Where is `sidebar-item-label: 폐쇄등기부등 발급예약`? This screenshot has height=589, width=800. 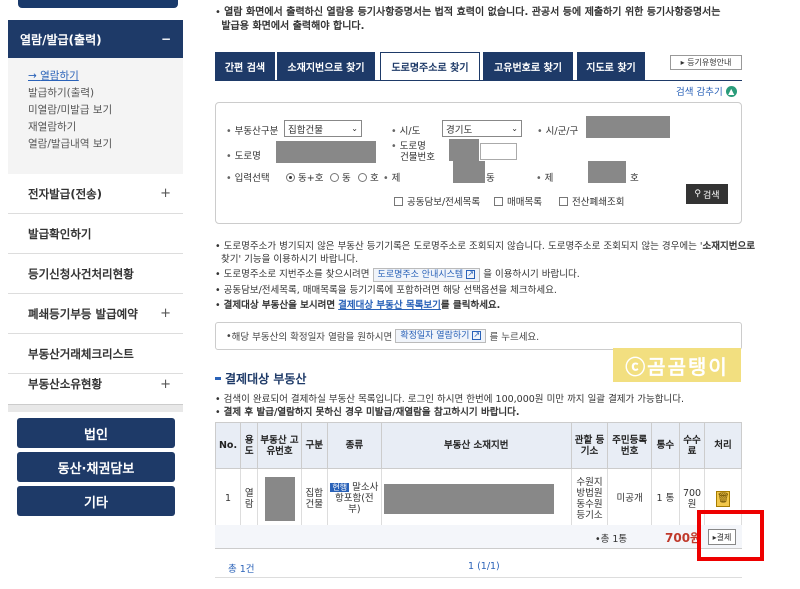 sidebar-item-label: 폐쇄등기부등 발급예약 is located at coordinates (83, 313).